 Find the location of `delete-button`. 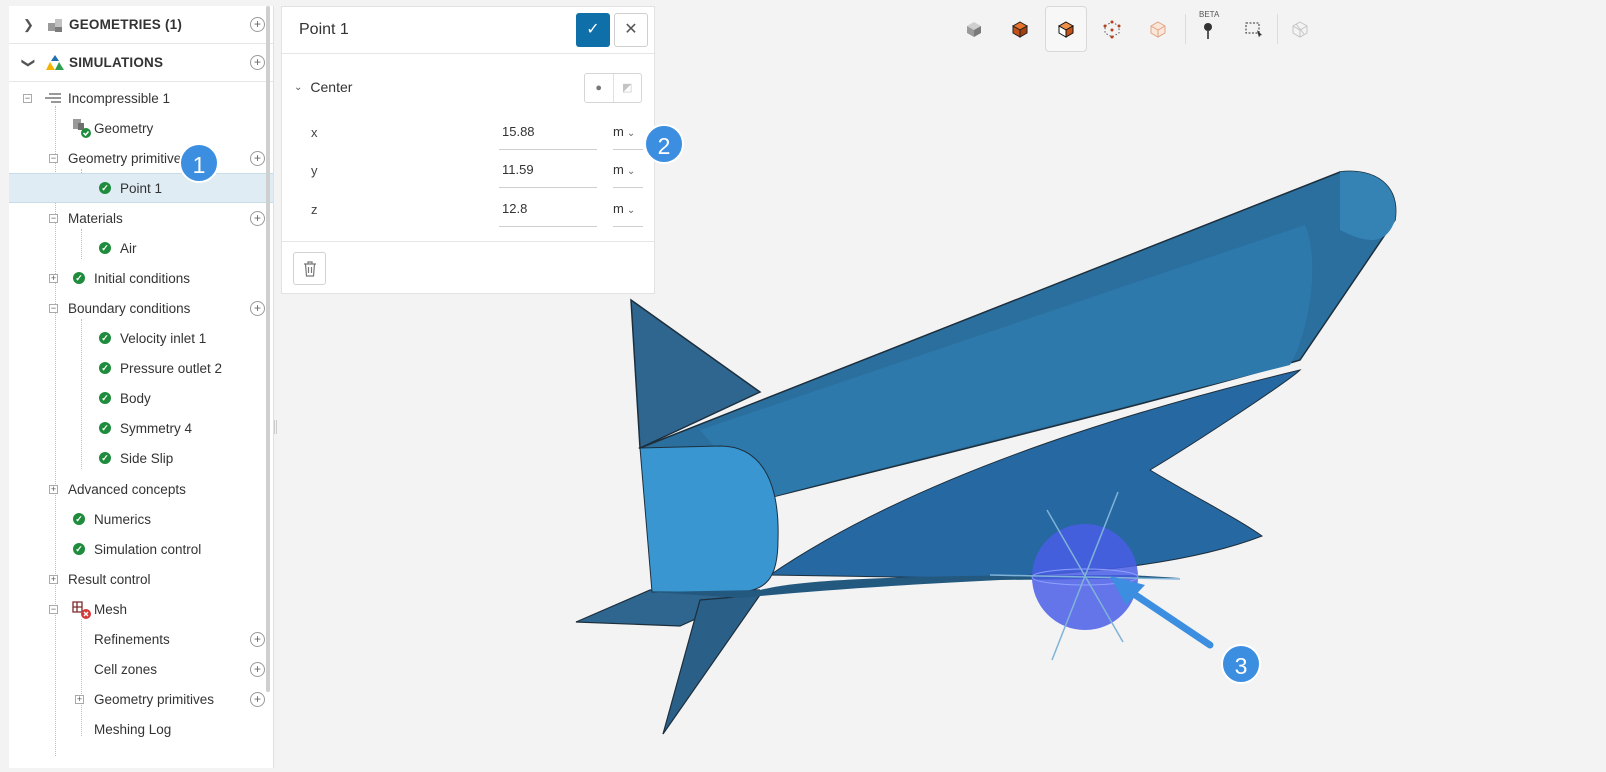

delete-button is located at coordinates (309, 268).